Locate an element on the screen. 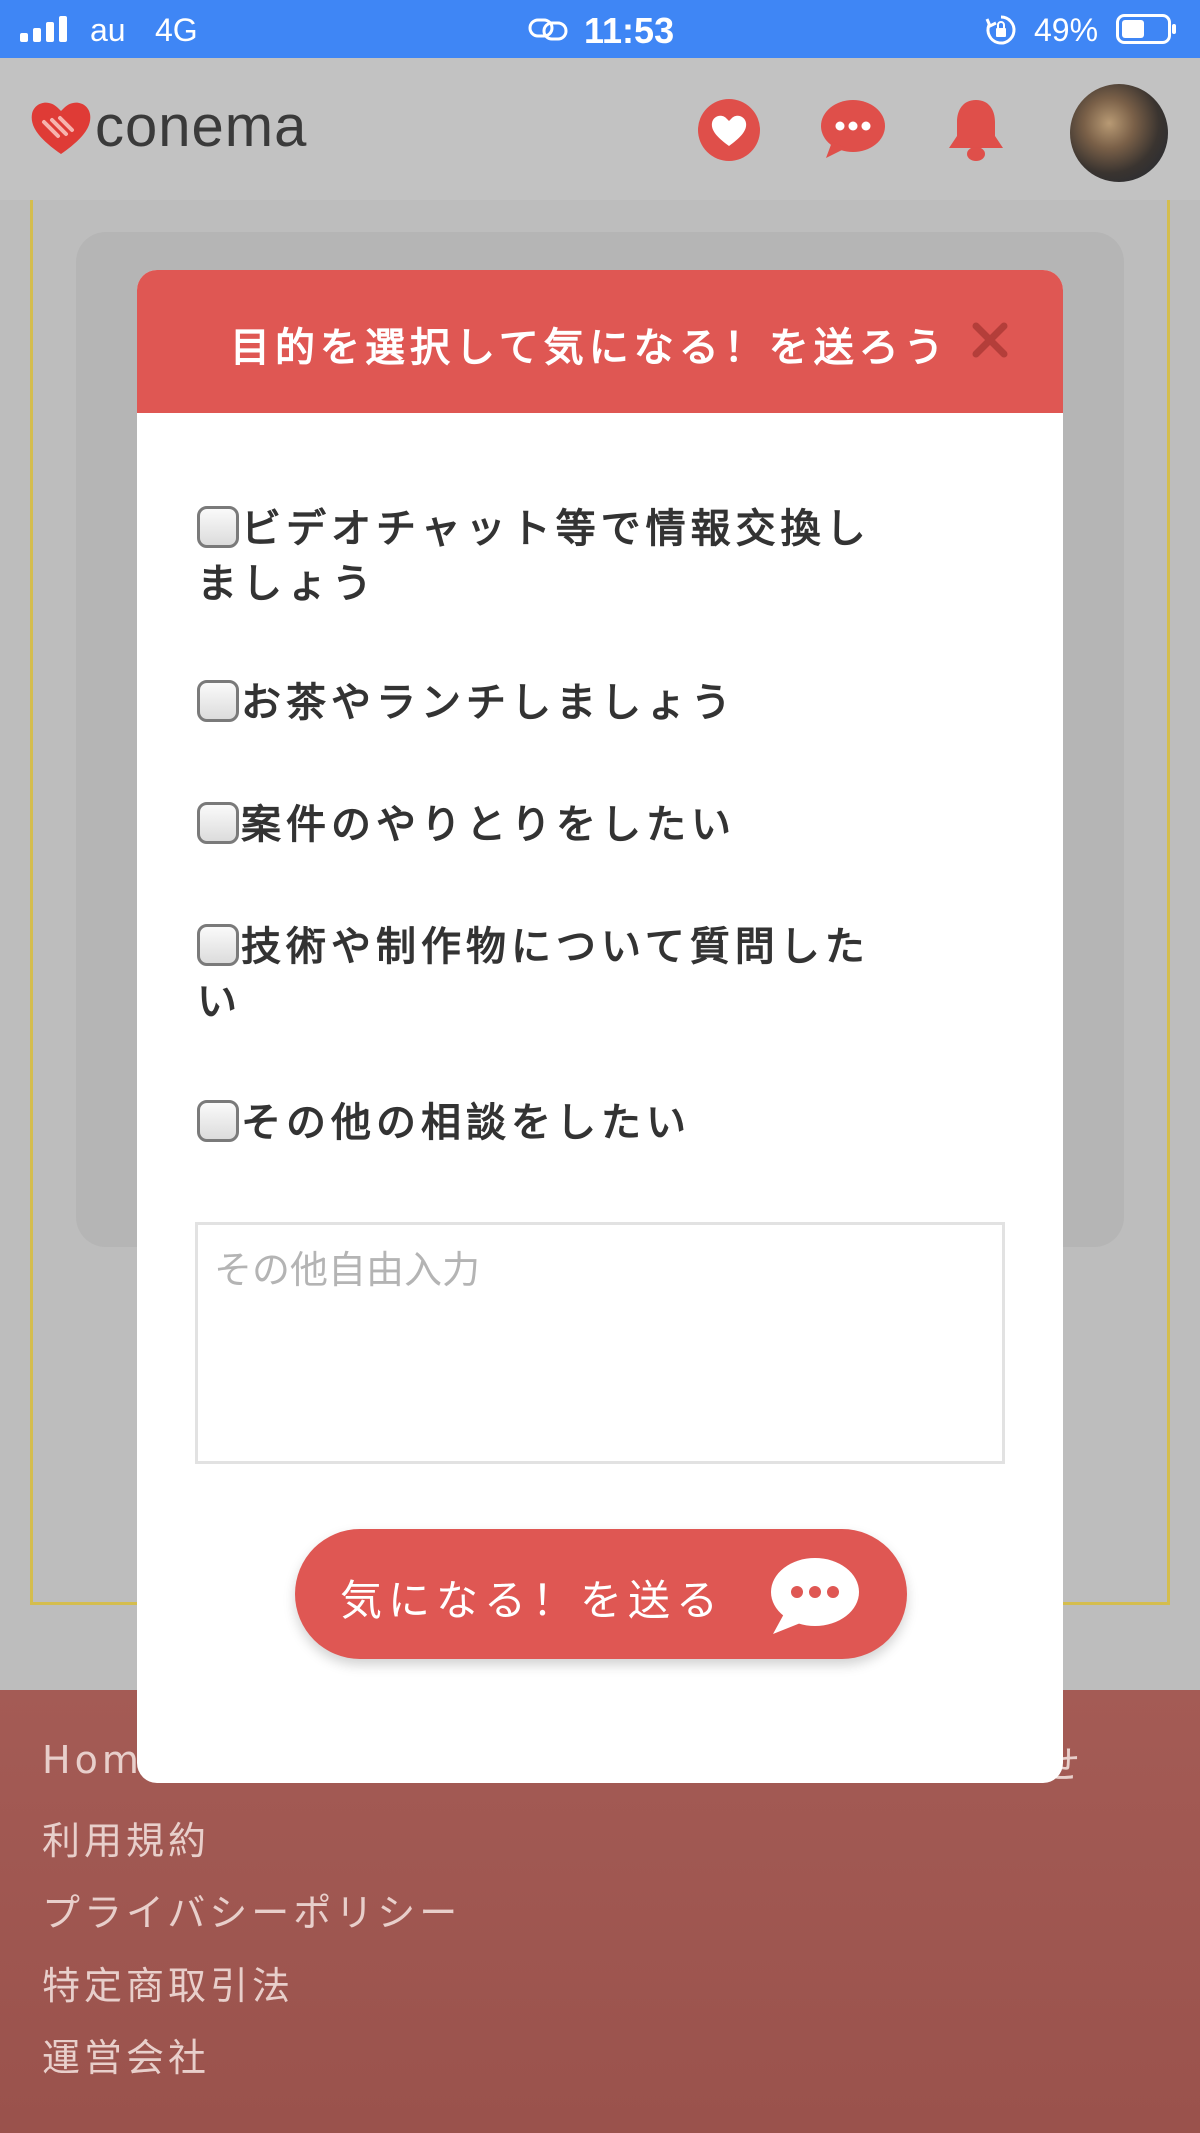 The width and height of the screenshot is (1200, 2133). option-tech-question: 技術や制作物について質問したい is located at coordinates (542, 975).